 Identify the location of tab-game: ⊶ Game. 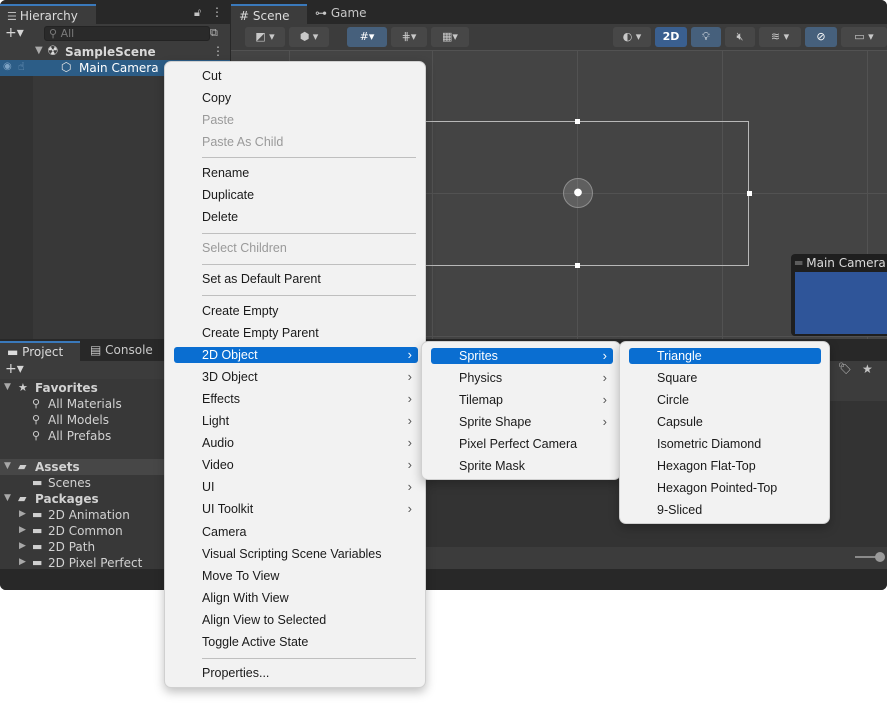
(341, 13).